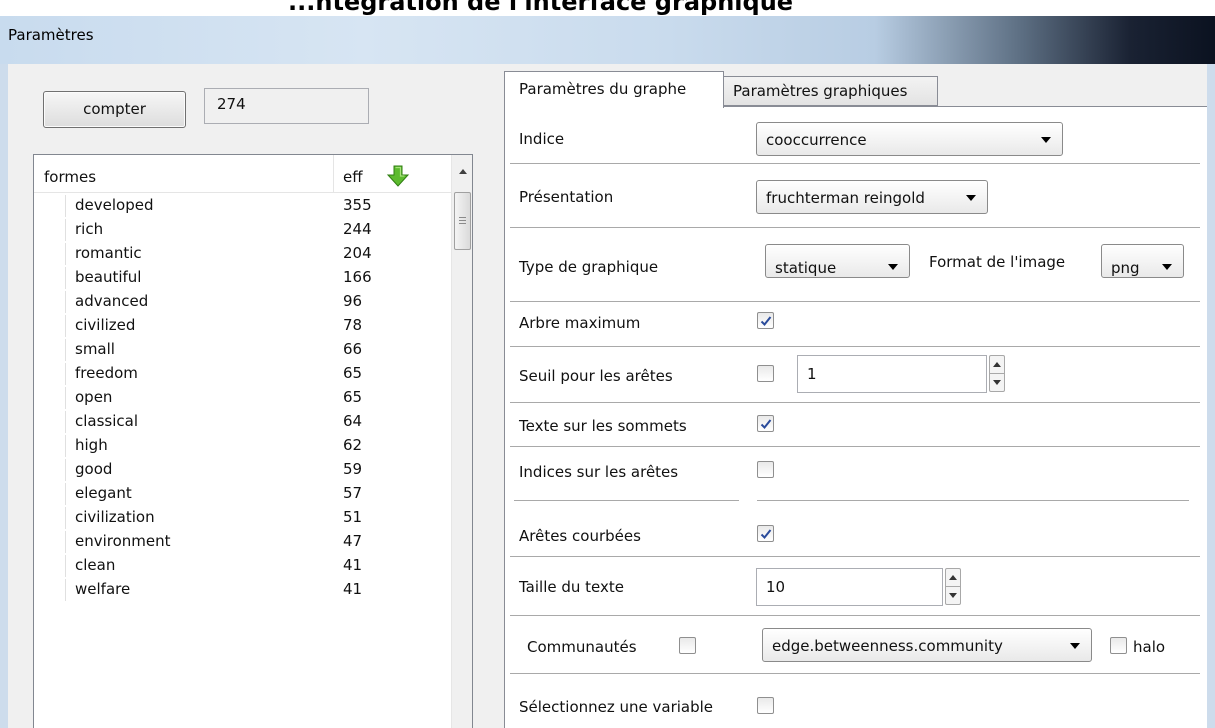  Describe the element at coordinates (357, 277) in the screenshot. I see `row-eff: 166` at that location.